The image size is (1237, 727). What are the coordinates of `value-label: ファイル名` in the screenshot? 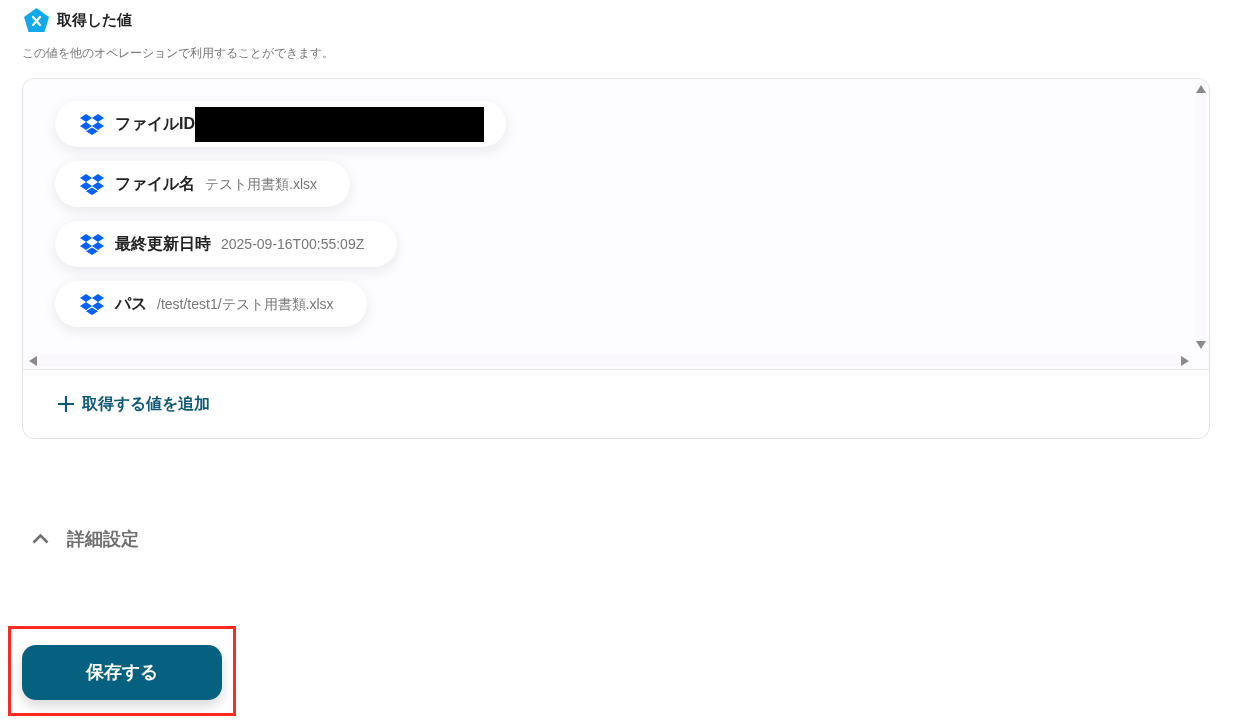 It's located at (155, 184).